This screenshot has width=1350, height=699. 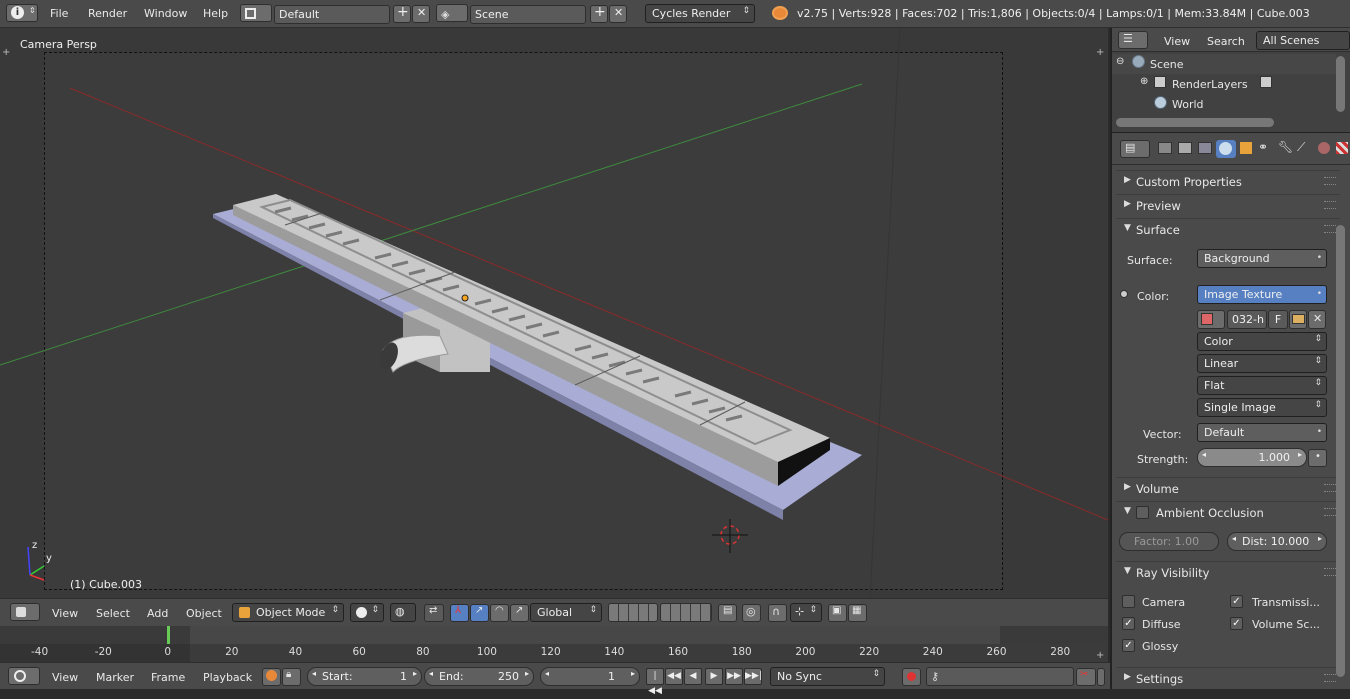 What do you see at coordinates (1262, 385) in the screenshot?
I see `projection-dropdown: Flat ⇕` at bounding box center [1262, 385].